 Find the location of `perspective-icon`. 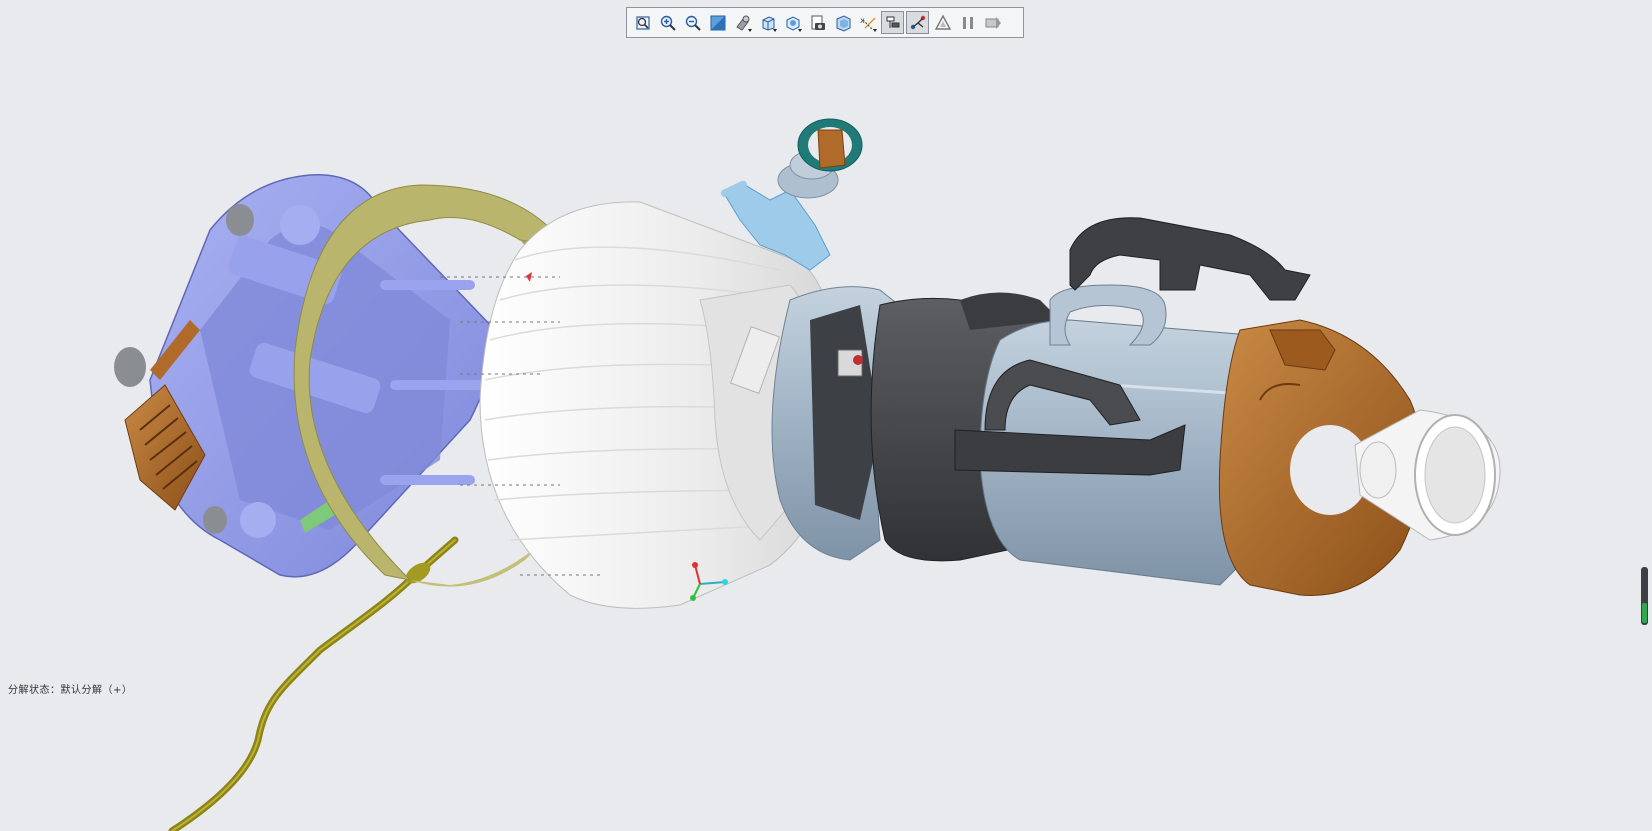

perspective-icon is located at coordinates (843, 23).